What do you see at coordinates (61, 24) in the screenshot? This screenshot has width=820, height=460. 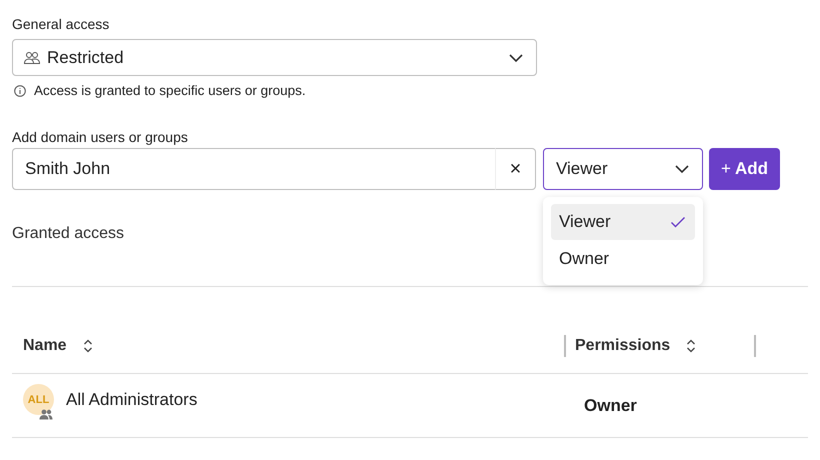 I see `field-label: General access` at bounding box center [61, 24].